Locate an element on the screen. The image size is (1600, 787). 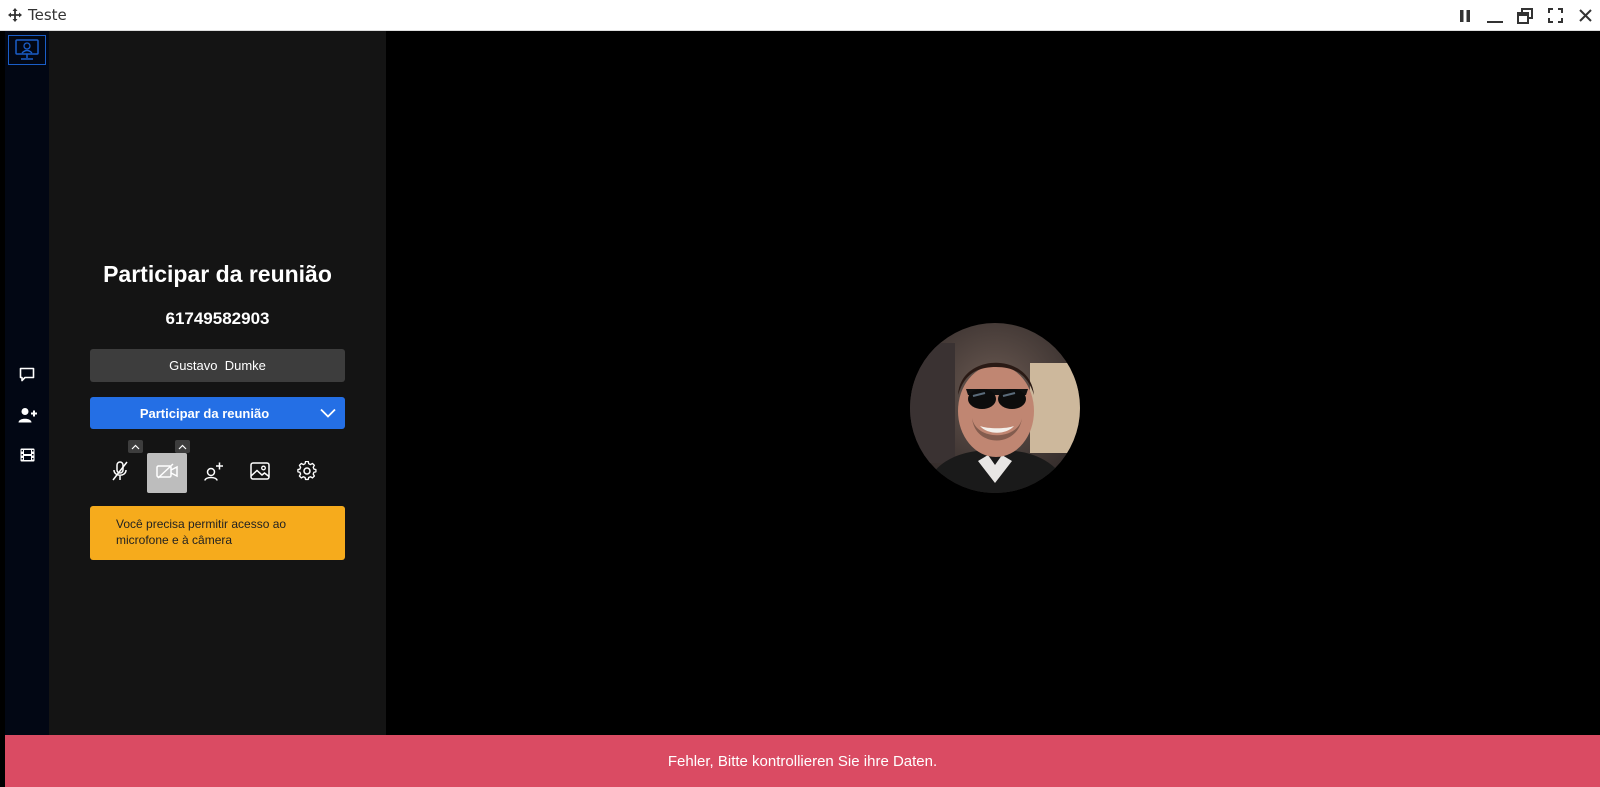
move-icon is located at coordinates (15, 15).